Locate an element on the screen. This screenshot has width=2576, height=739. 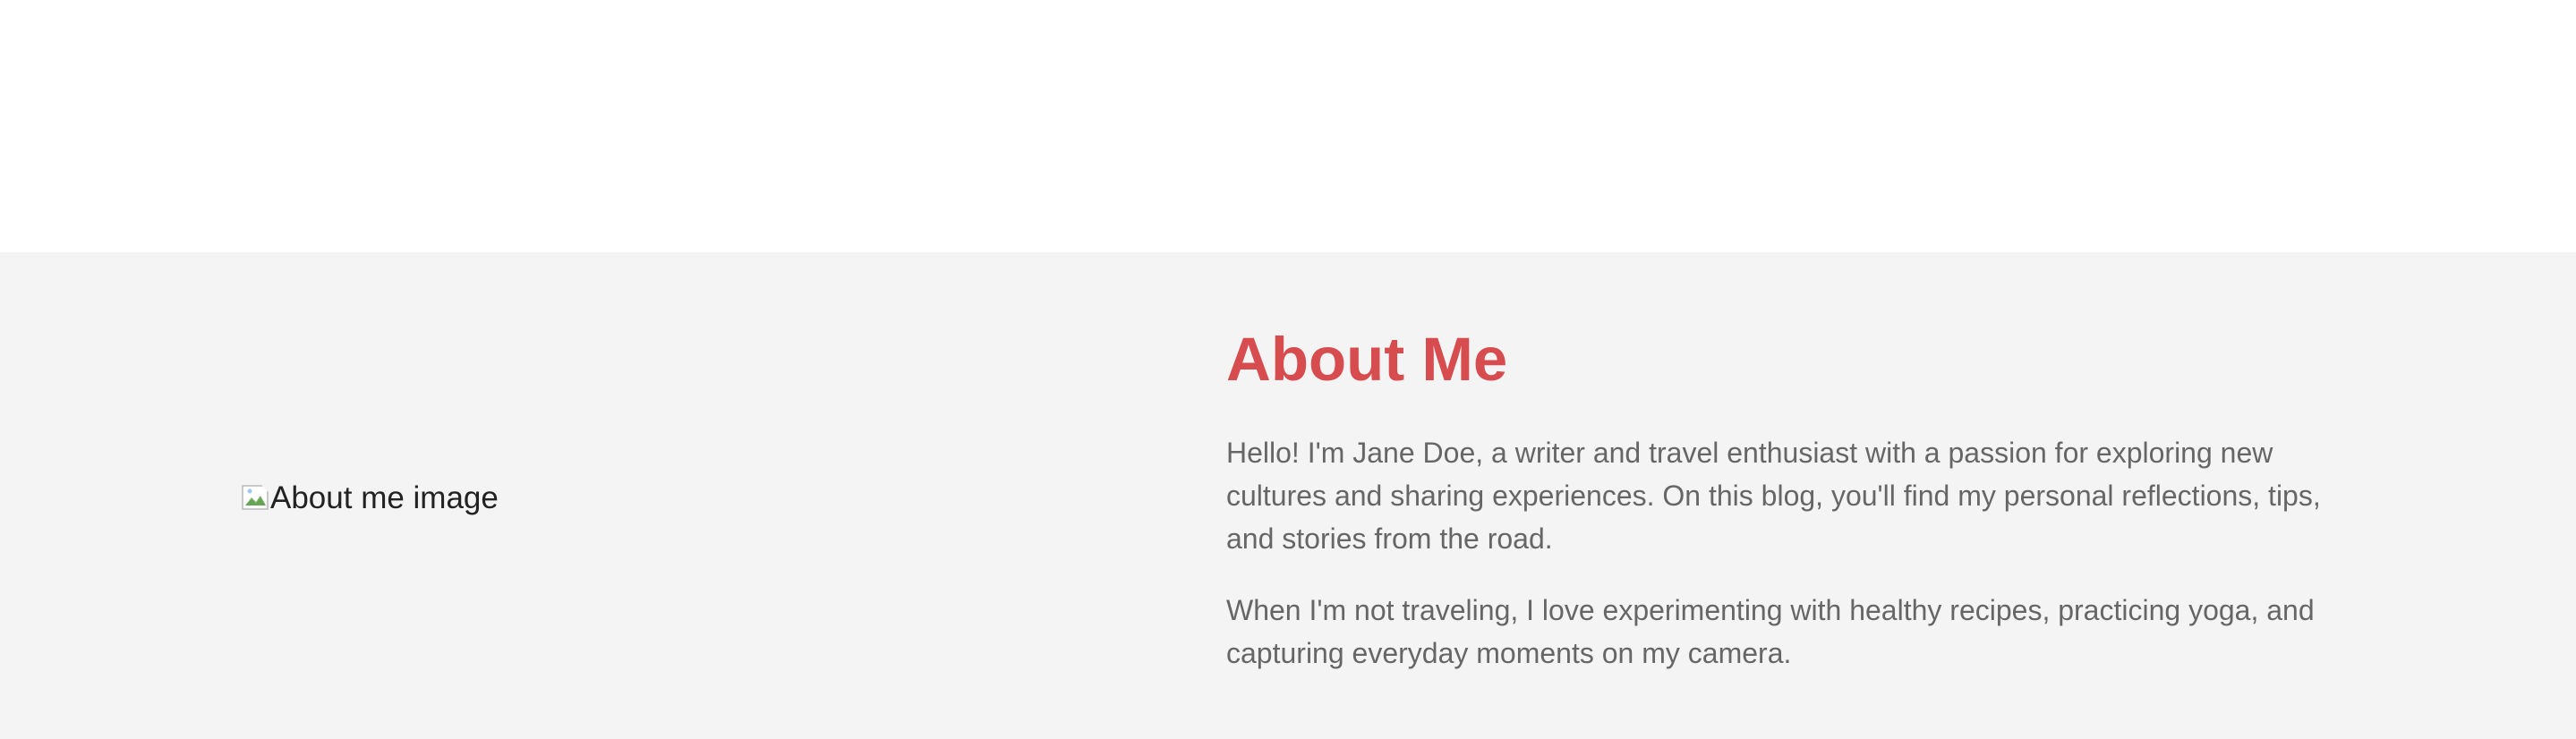
about-image: About me image is located at coordinates (370, 498).